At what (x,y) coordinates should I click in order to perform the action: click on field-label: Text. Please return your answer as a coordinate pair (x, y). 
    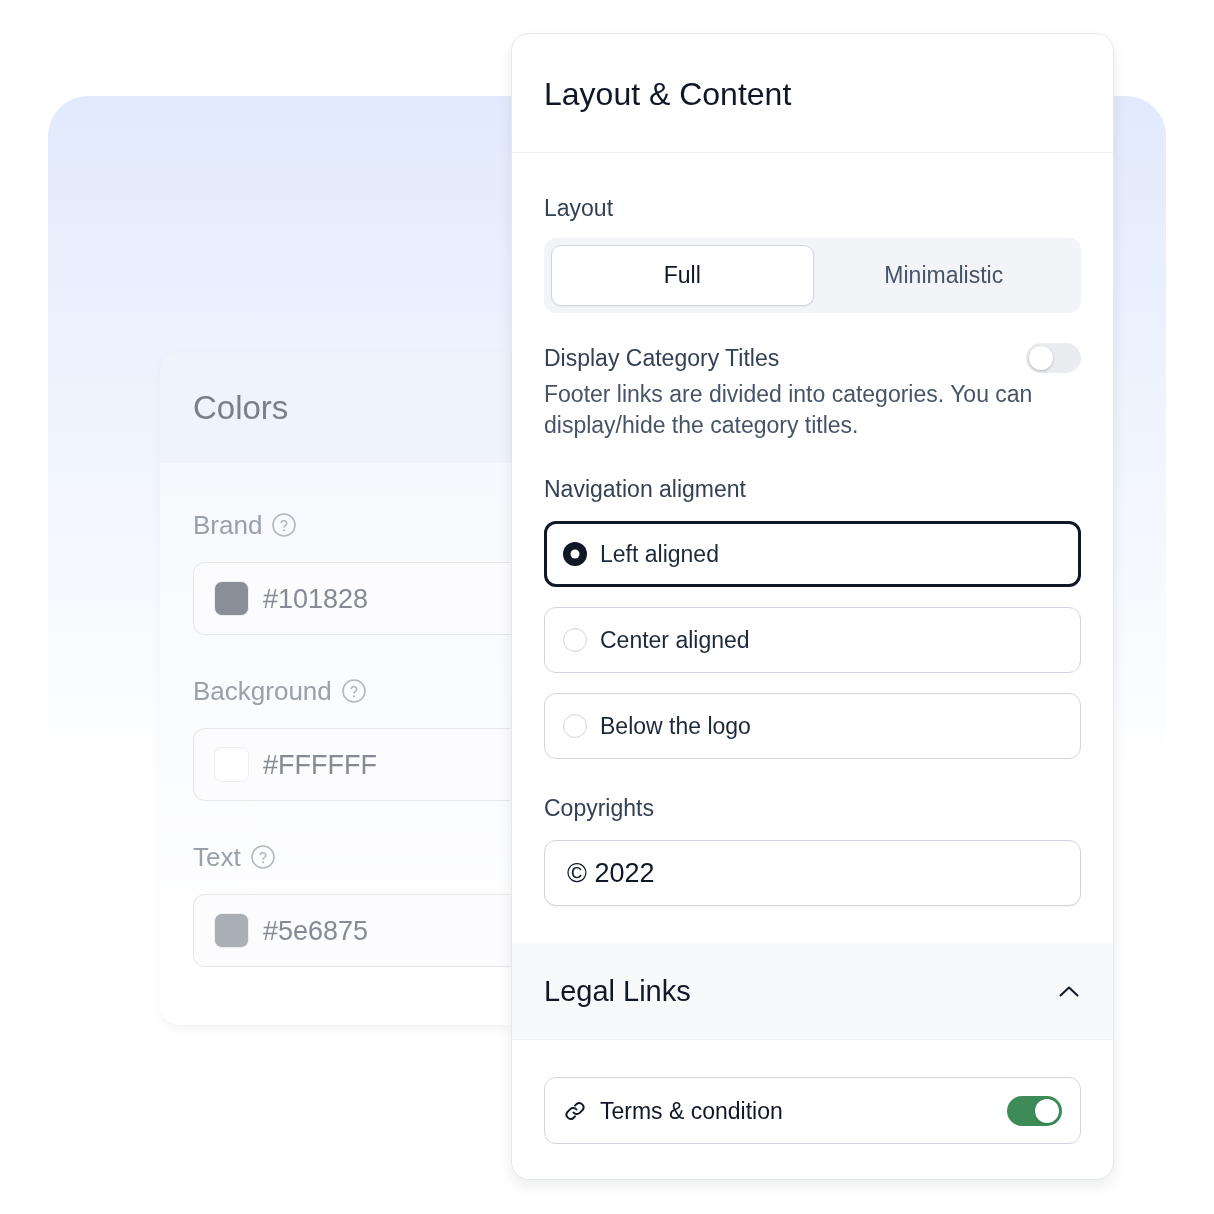
    Looking at the image, I should click on (217, 857).